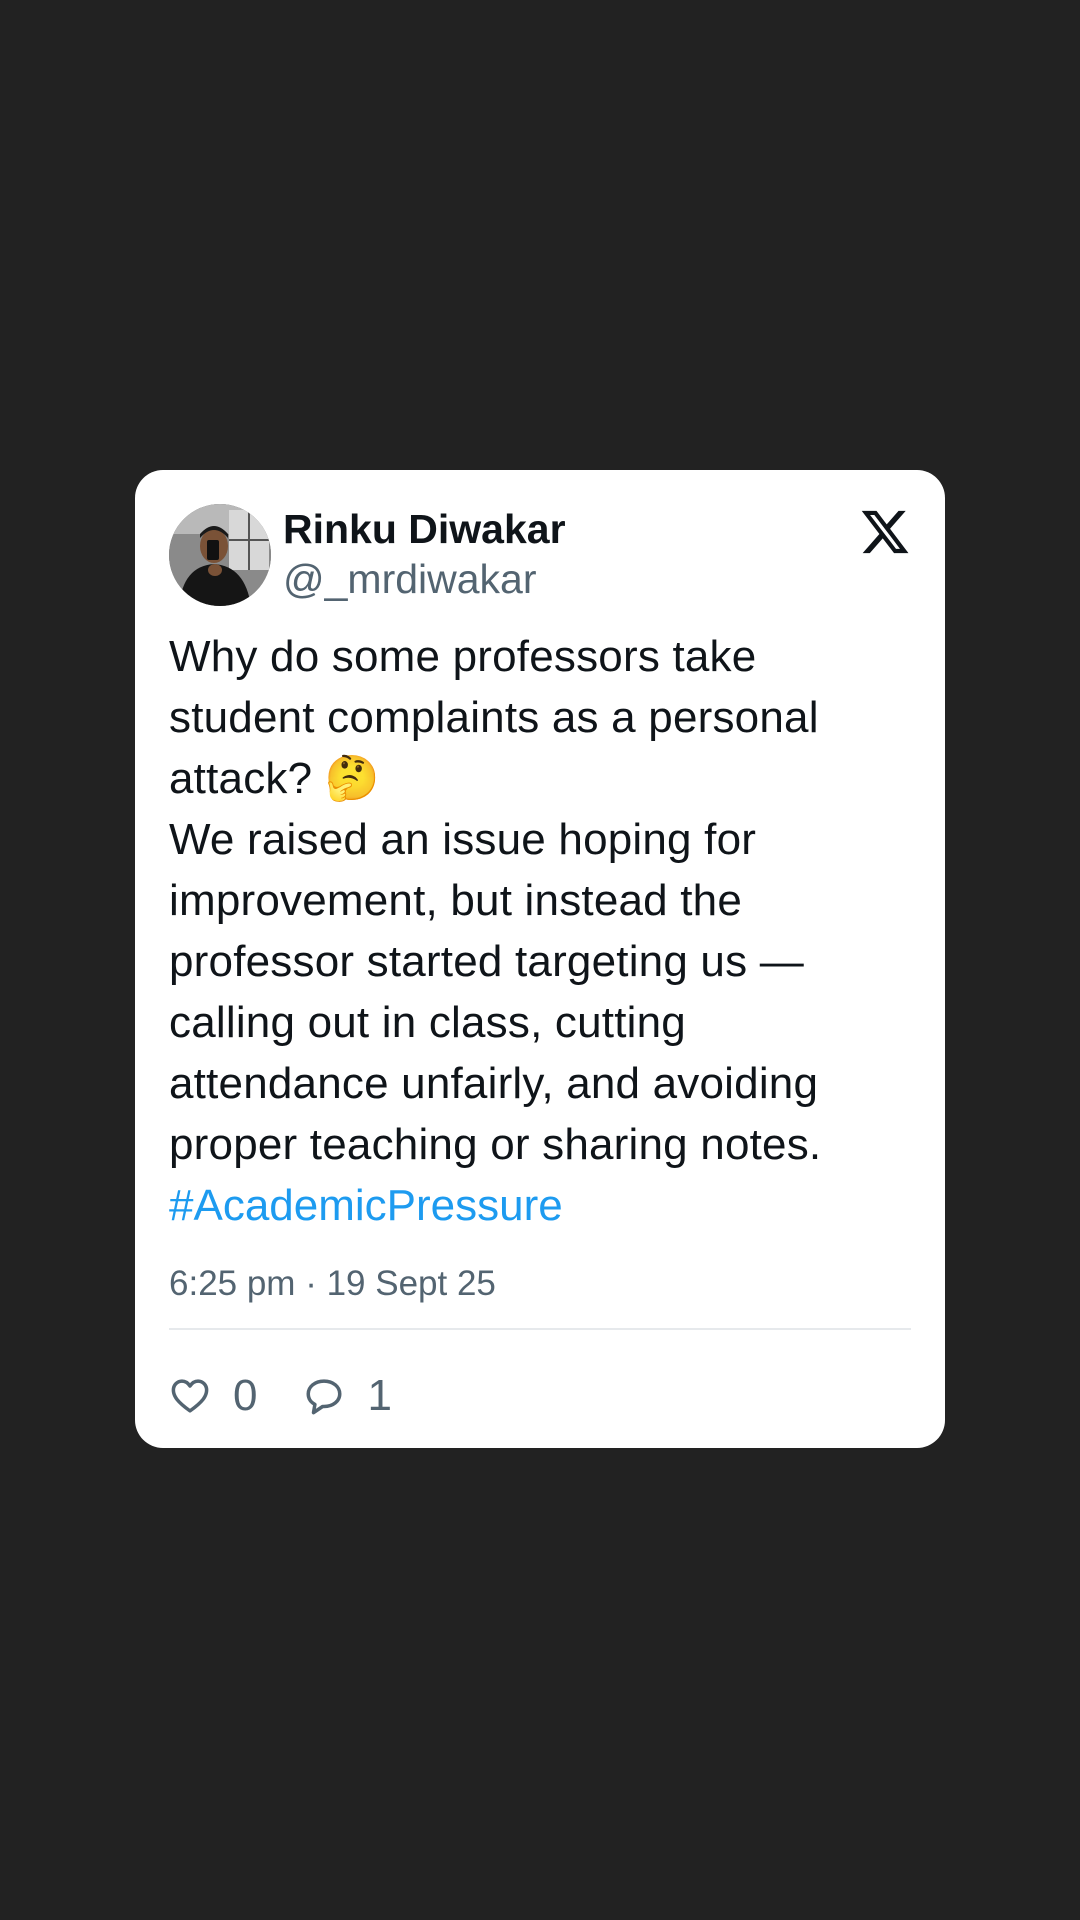 The image size is (1080, 1920). I want to click on divider, so click(540, 1329).